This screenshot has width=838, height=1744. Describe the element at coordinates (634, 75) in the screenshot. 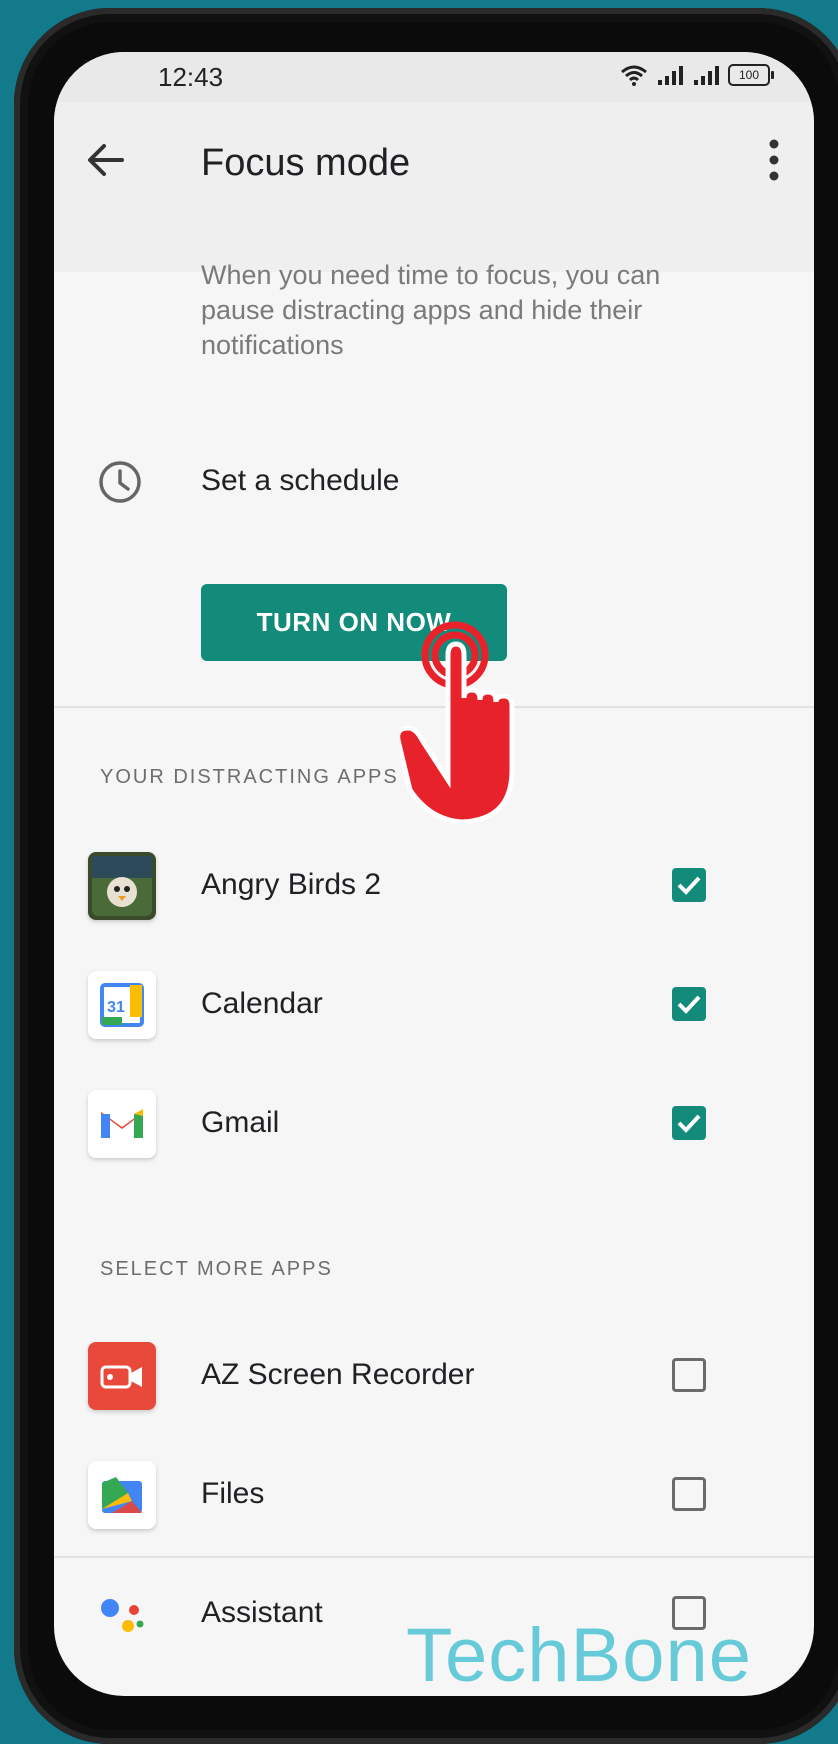

I see `wifi-icon` at that location.